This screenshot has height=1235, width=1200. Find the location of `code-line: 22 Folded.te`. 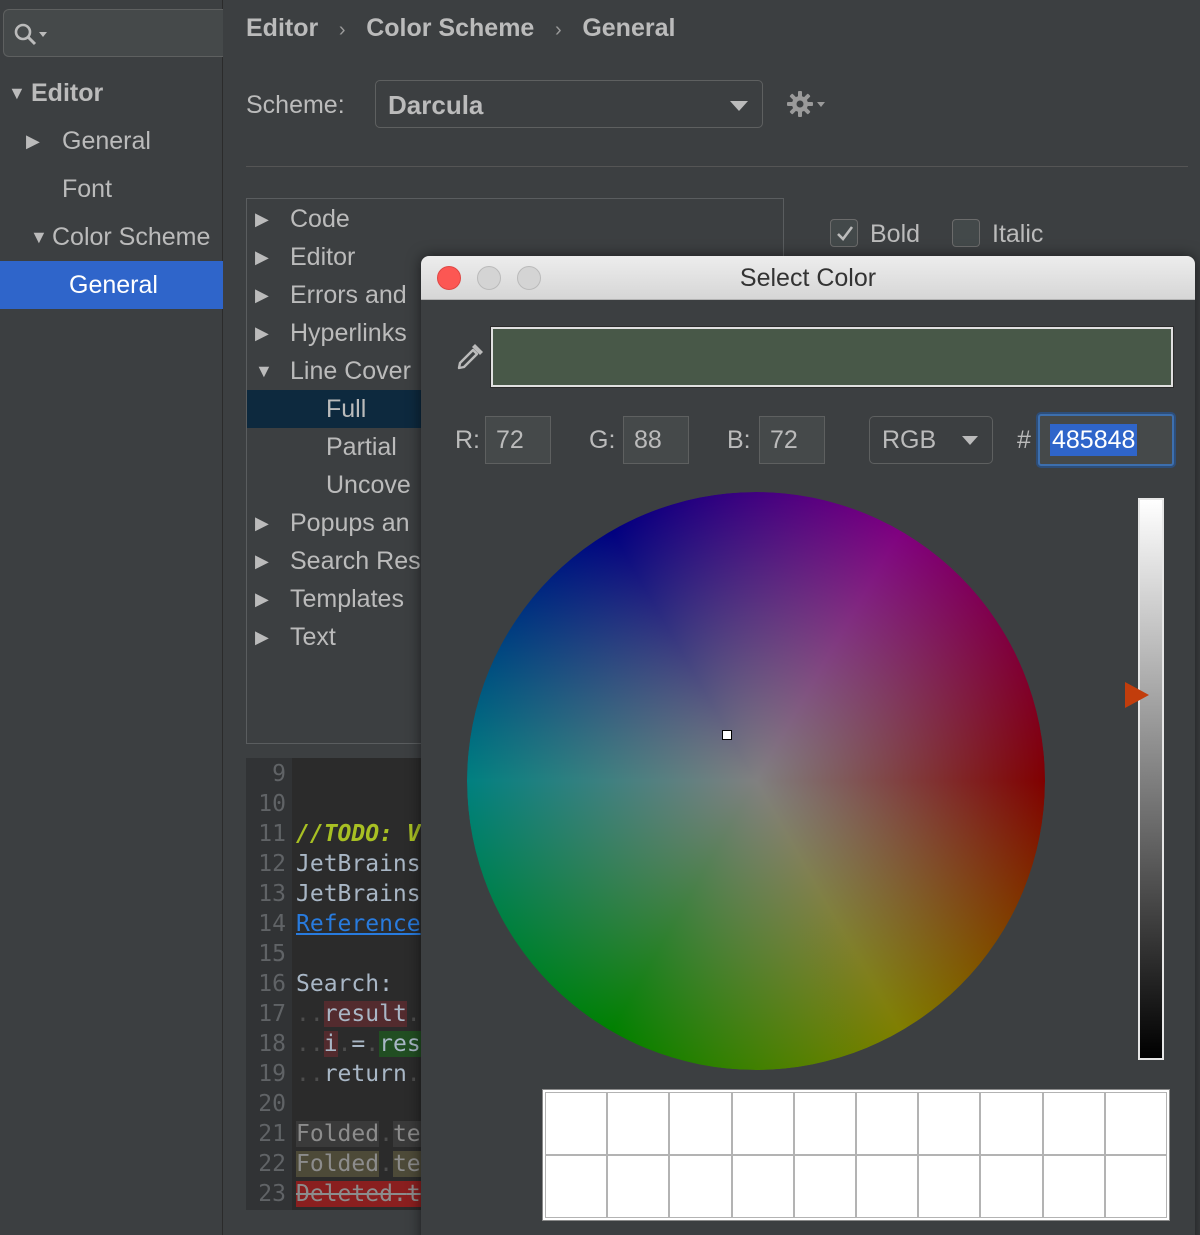

code-line: 22 Folded.te is located at coordinates (346, 1164).